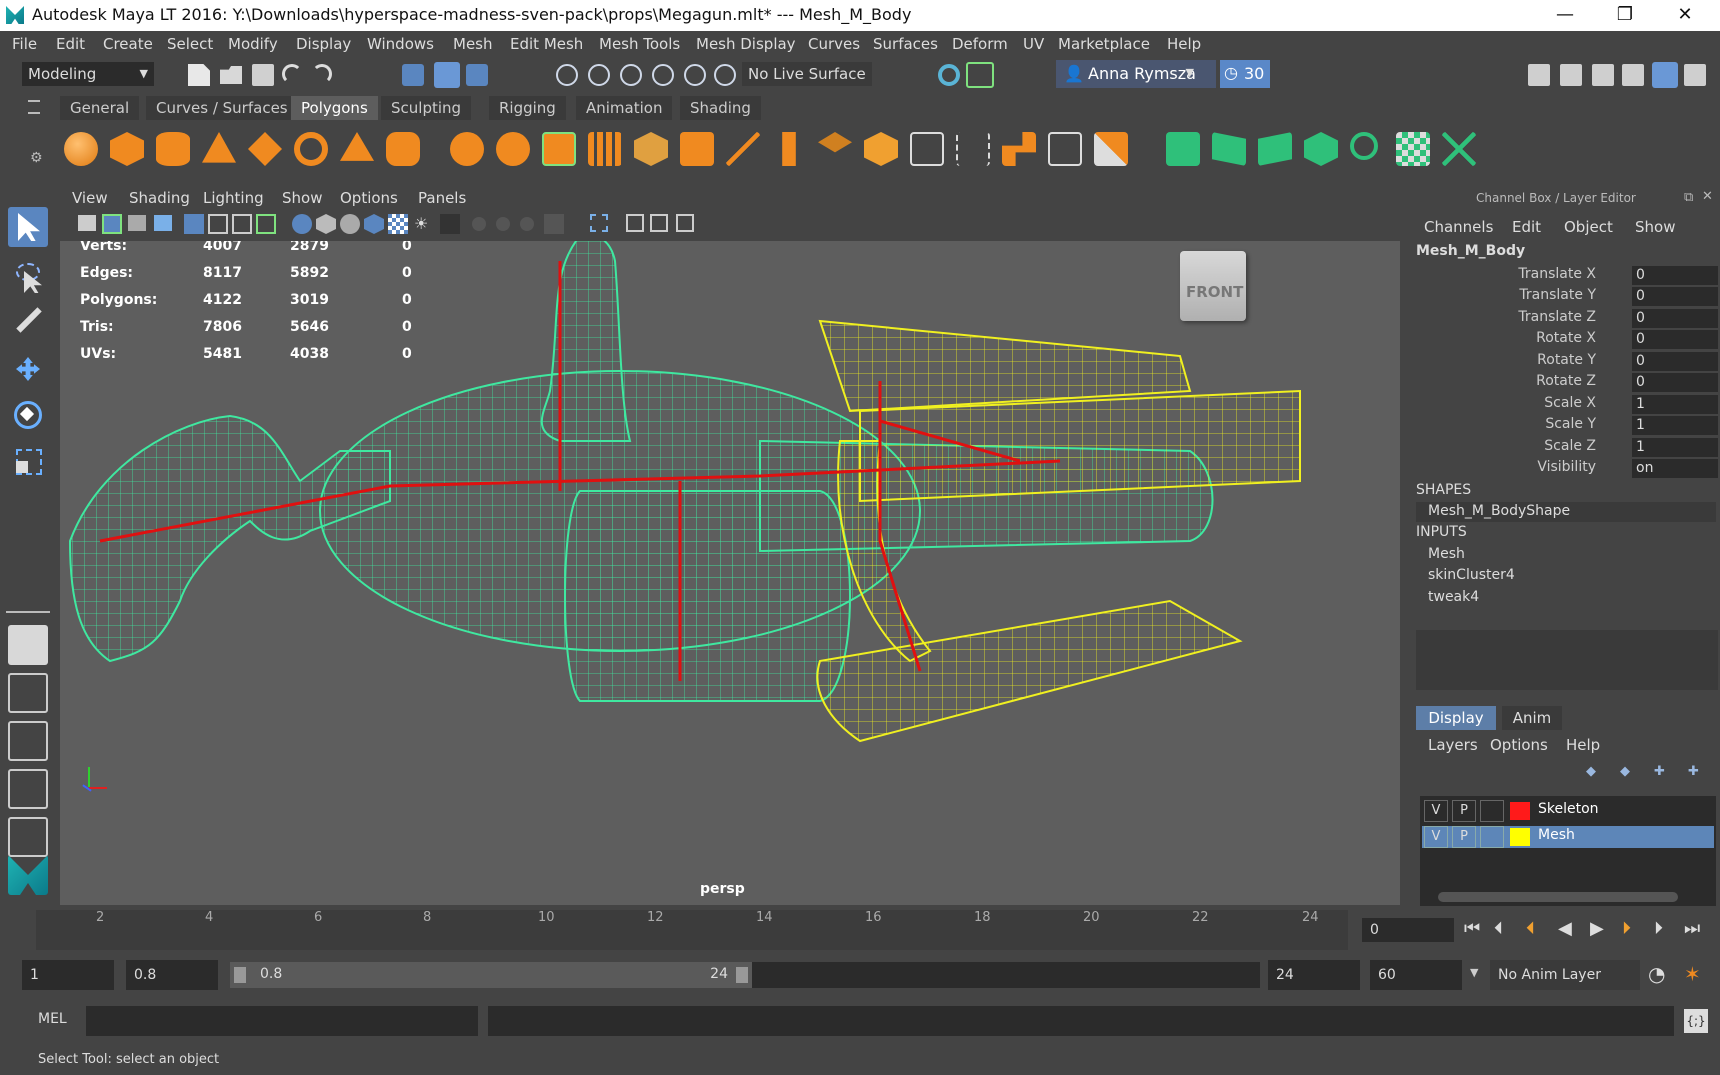 This screenshot has height=1075, width=1720. What do you see at coordinates (28, 837) in the screenshot?
I see `persp-hypershade-layout-icon` at bounding box center [28, 837].